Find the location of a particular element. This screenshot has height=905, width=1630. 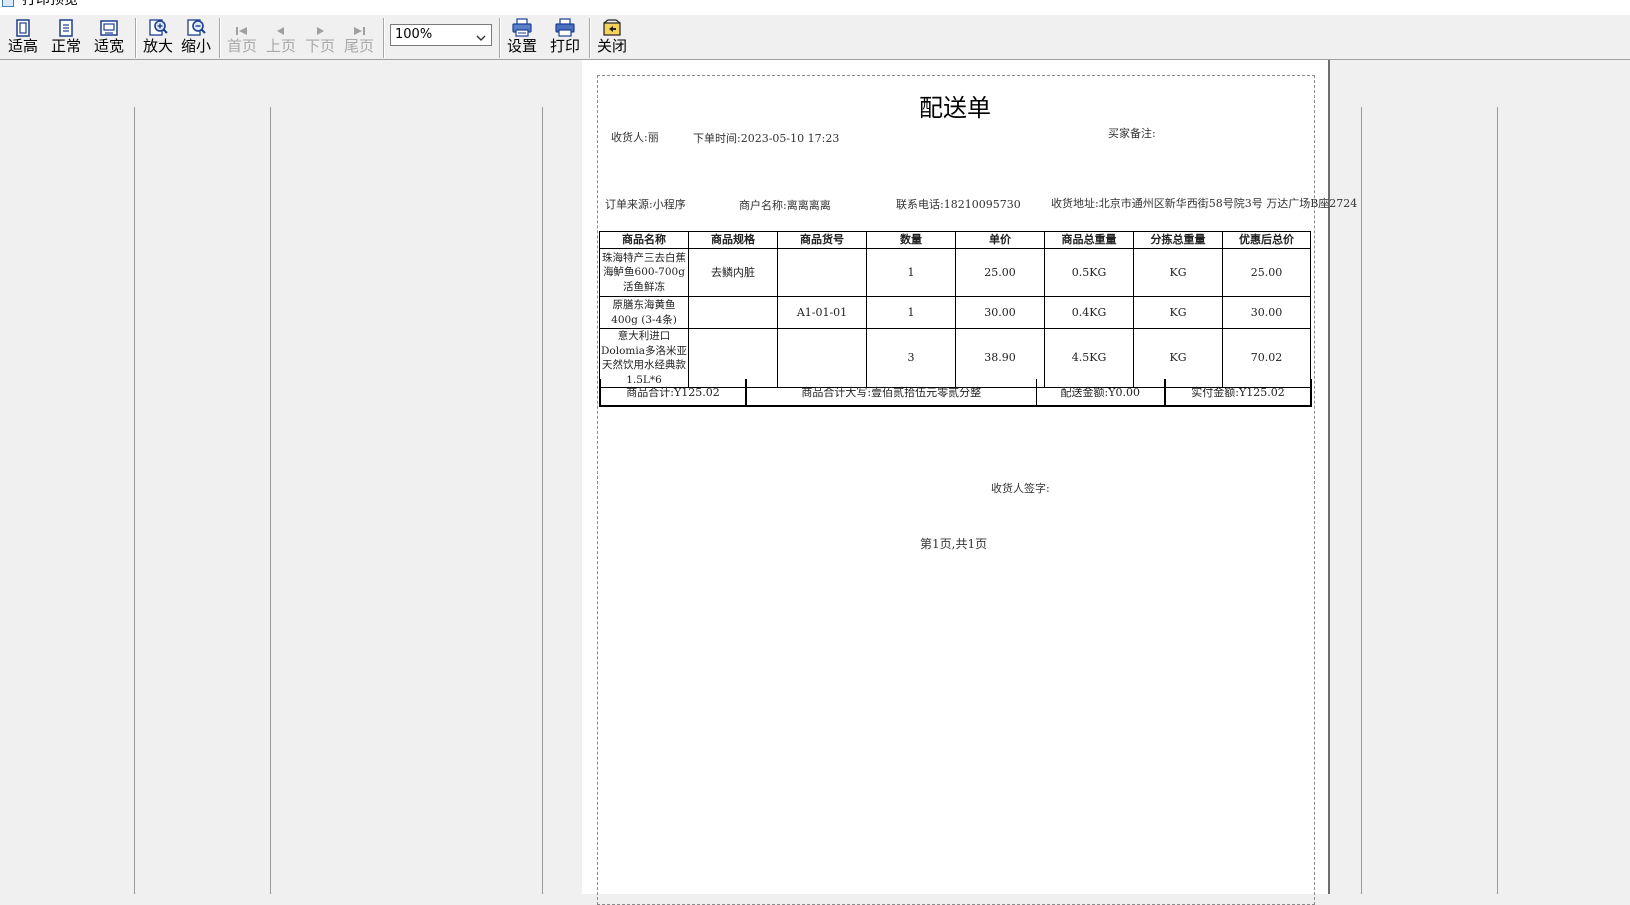

subtotal-cell: 商品合计:Y125.02 is located at coordinates (673, 393).